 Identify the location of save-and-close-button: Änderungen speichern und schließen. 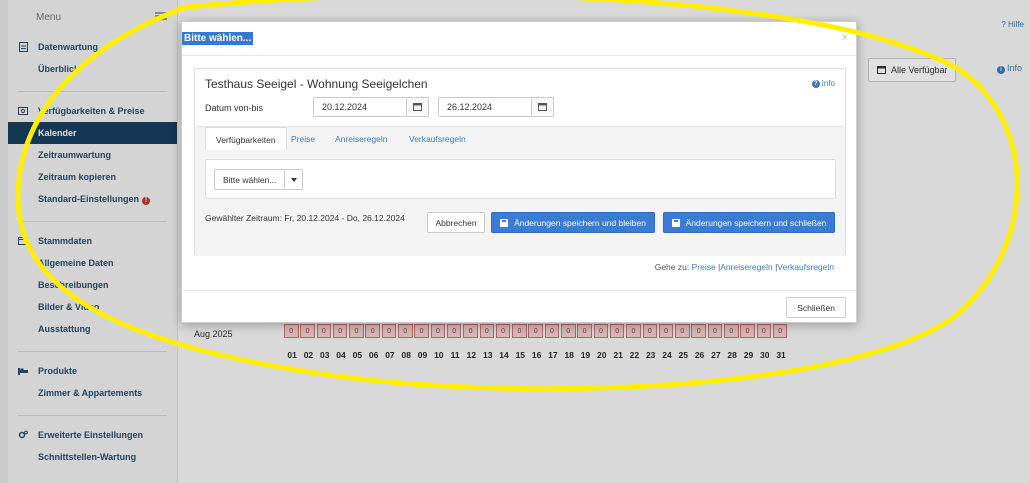
(749, 222).